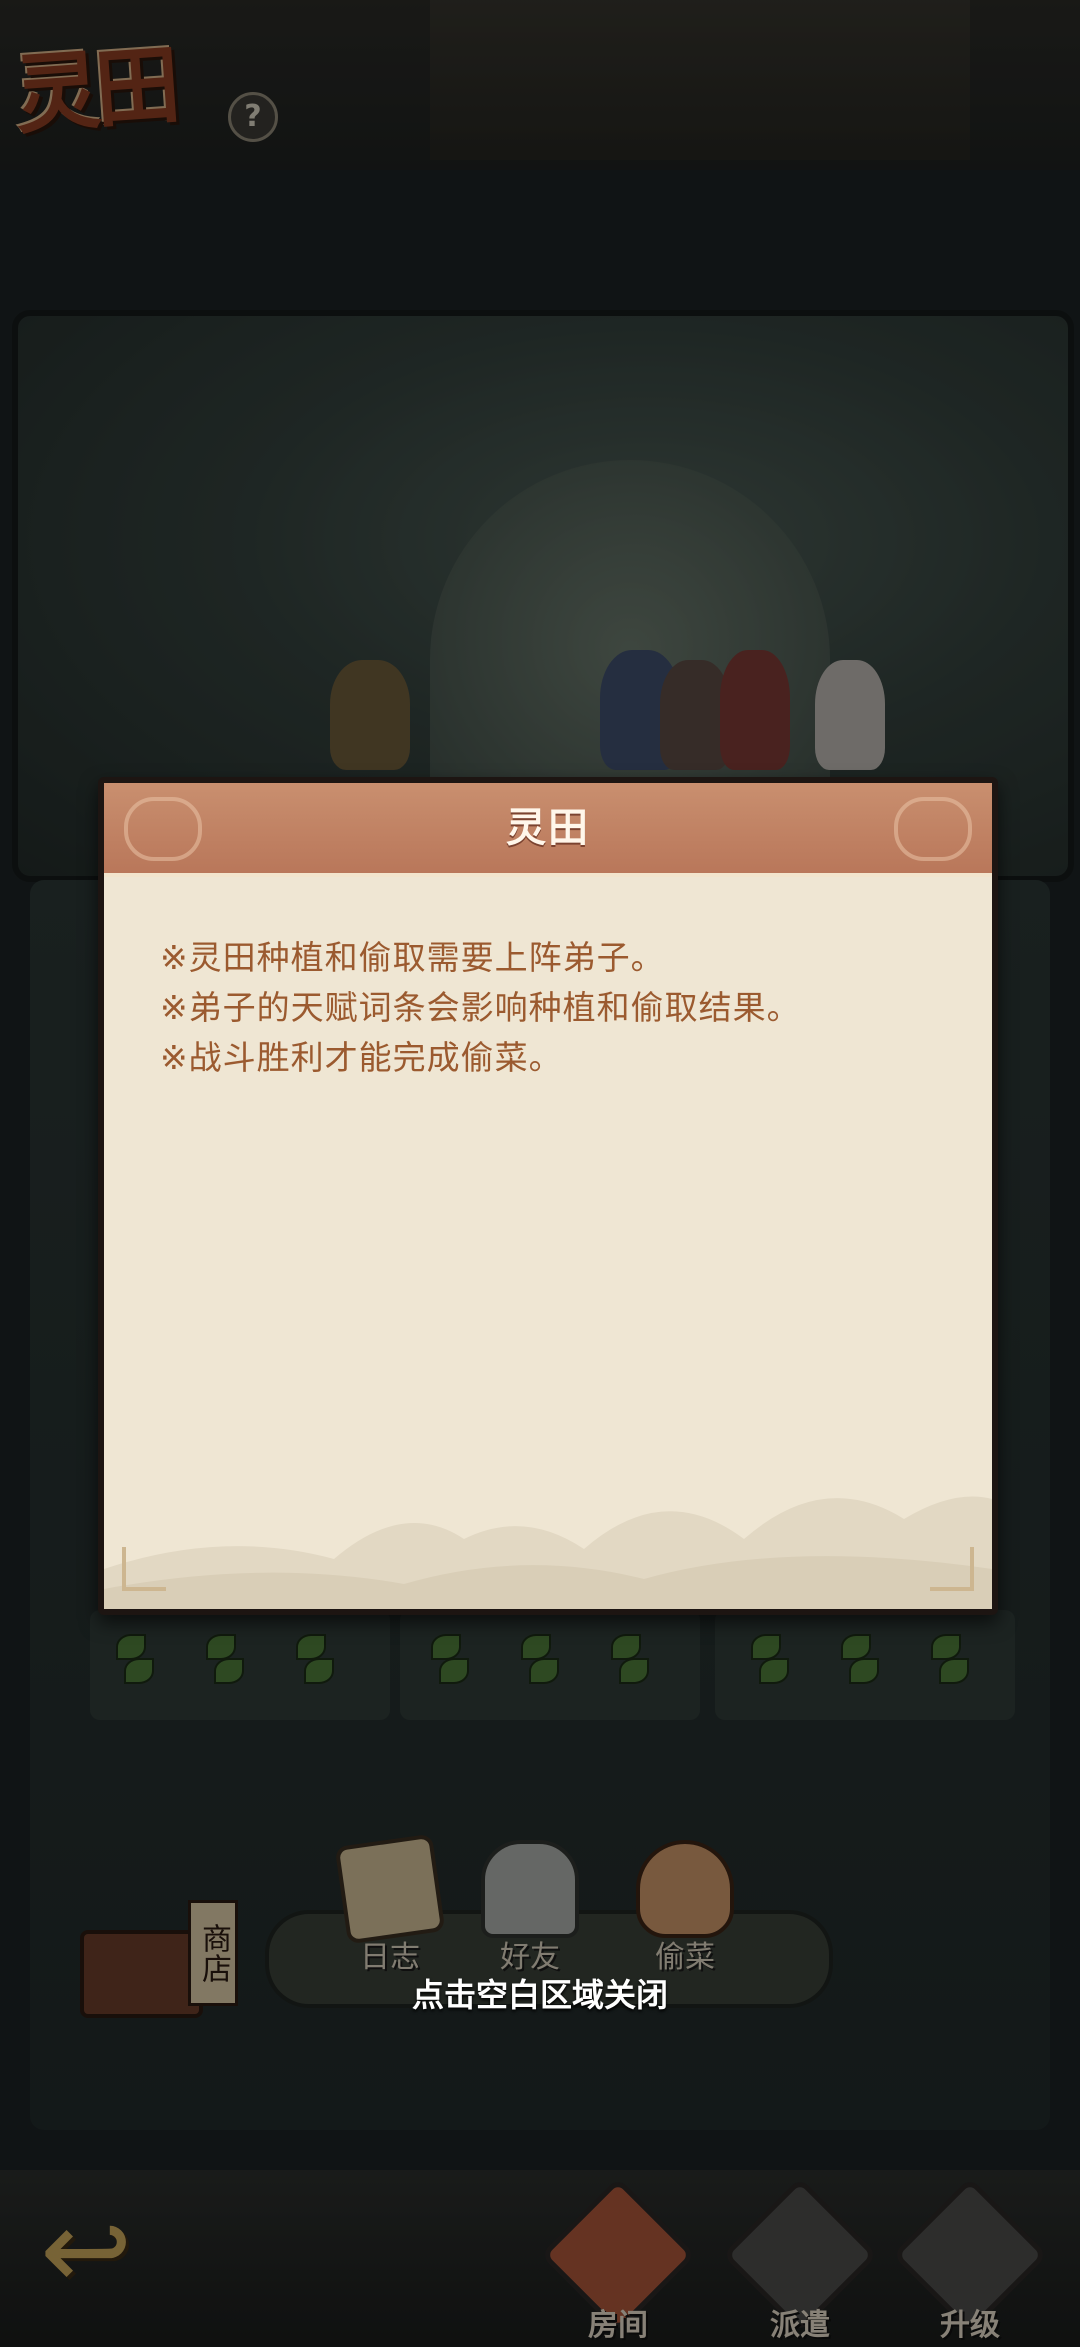 The image size is (1080, 2347). What do you see at coordinates (361, 1057) in the screenshot?
I see `rule-item: ※战斗胜利才能完成偷菜。` at bounding box center [361, 1057].